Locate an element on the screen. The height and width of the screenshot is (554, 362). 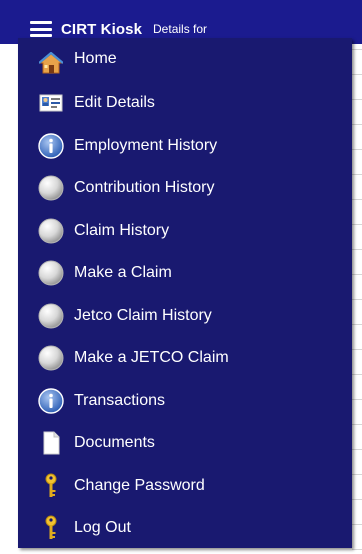
menu-item-make-a-jetco-claim: Make a JETCO Claim is located at coordinates (185, 358).